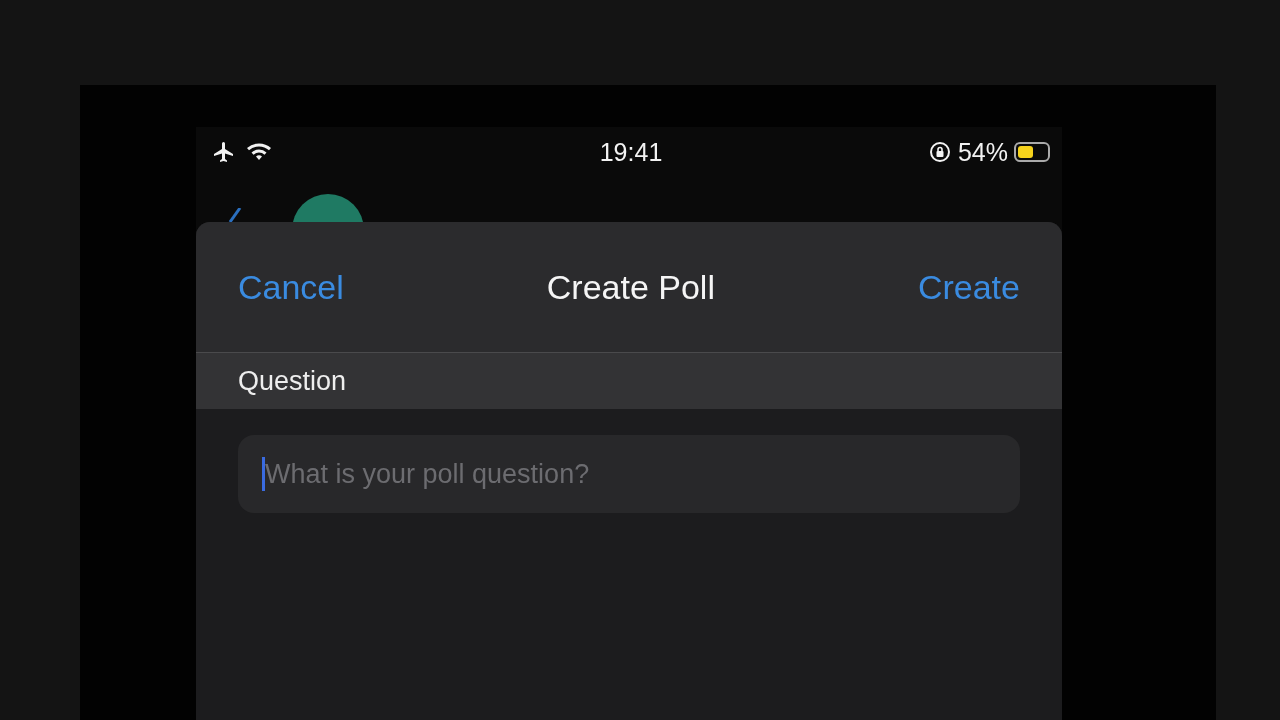  I want to click on battery-percentage: 54%, so click(982, 152).